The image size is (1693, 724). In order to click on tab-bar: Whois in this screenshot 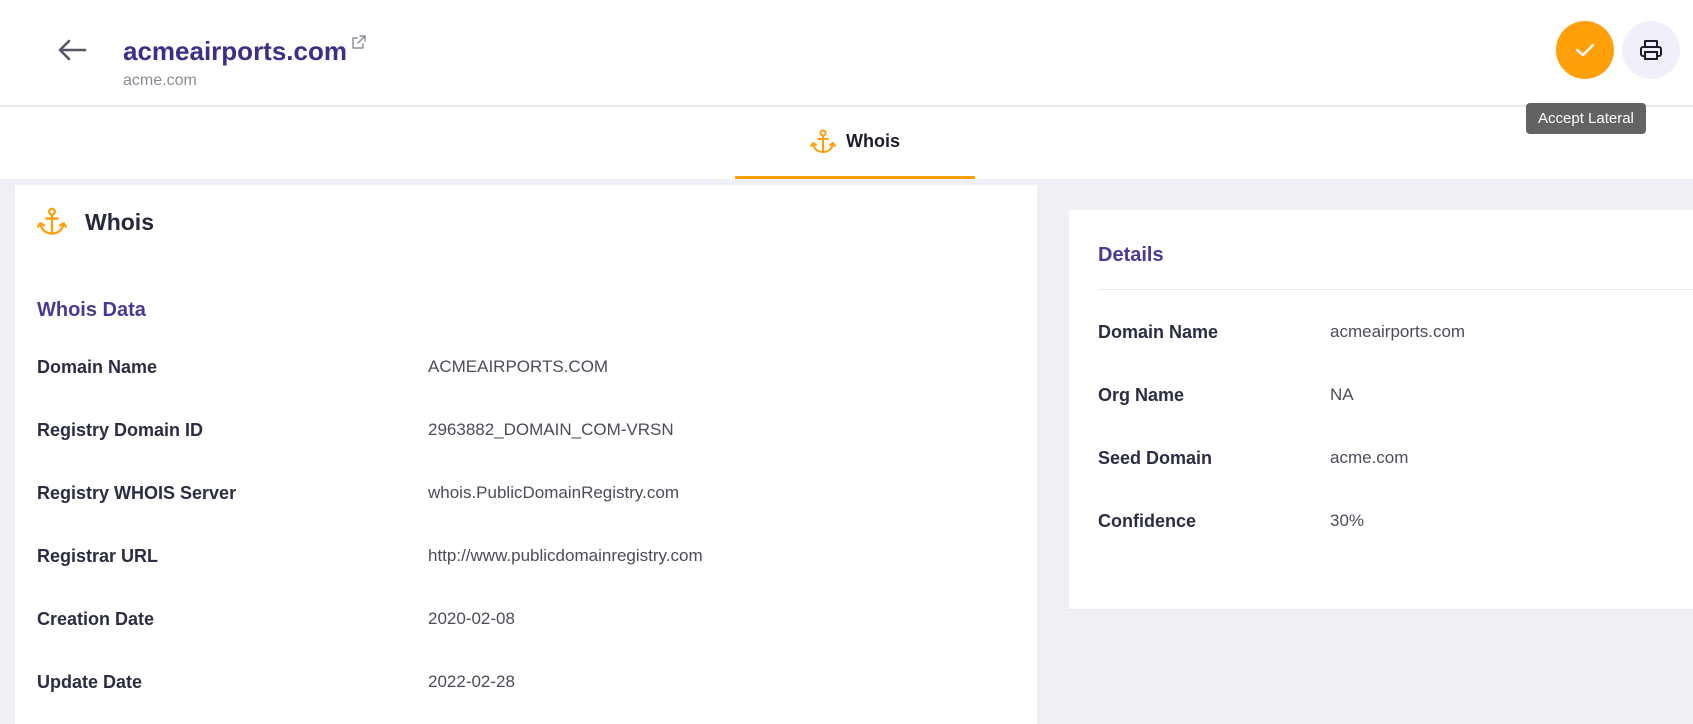, I will do `click(846, 143)`.